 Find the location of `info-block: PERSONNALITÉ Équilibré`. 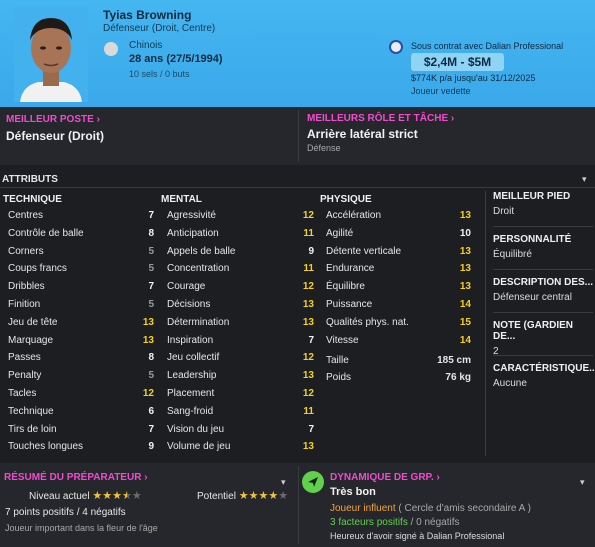

info-block: PERSONNALITÉ Équilibré is located at coordinates (543, 252).